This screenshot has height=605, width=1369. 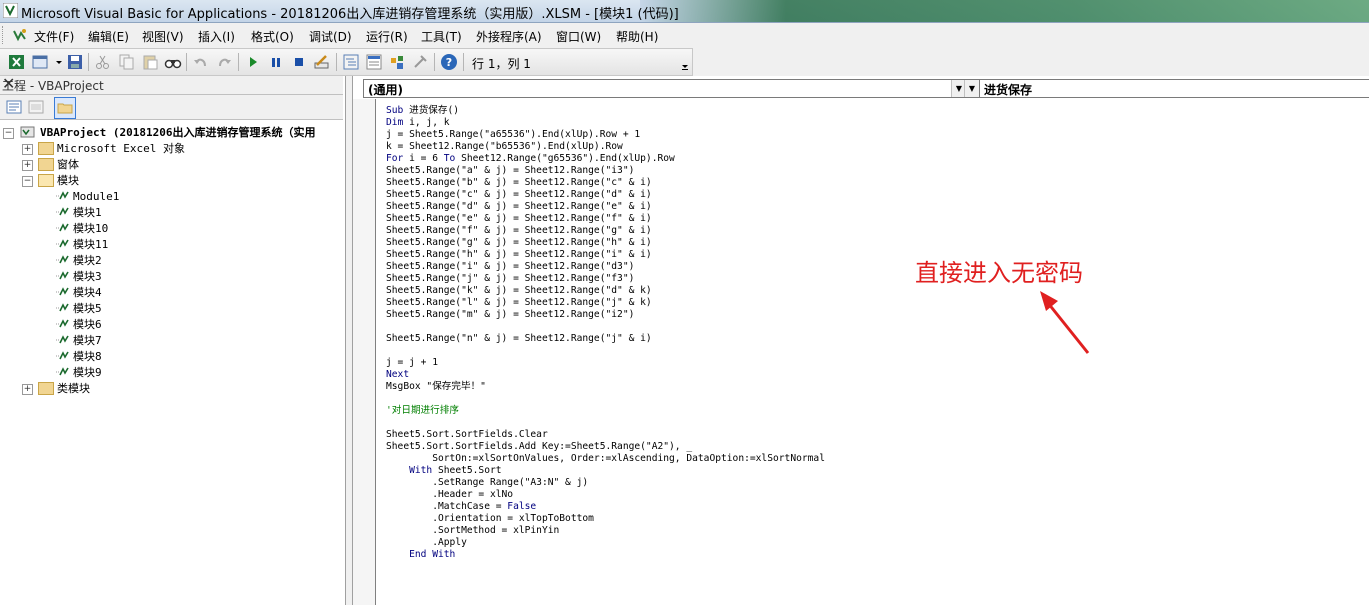 I want to click on view-object-icon, so click(x=36, y=107).